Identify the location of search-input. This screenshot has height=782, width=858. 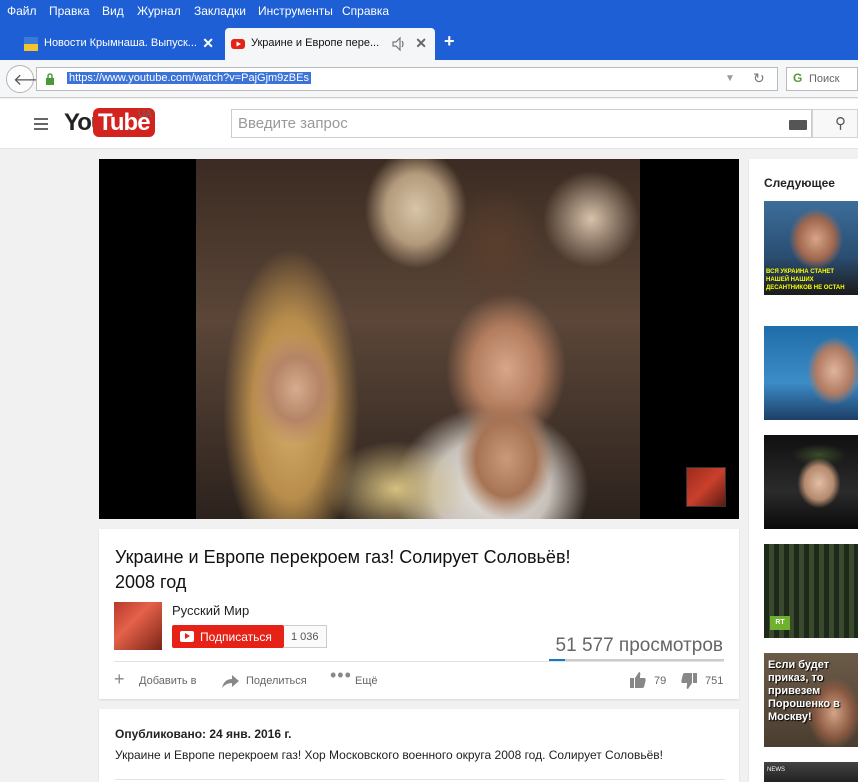
(507, 123).